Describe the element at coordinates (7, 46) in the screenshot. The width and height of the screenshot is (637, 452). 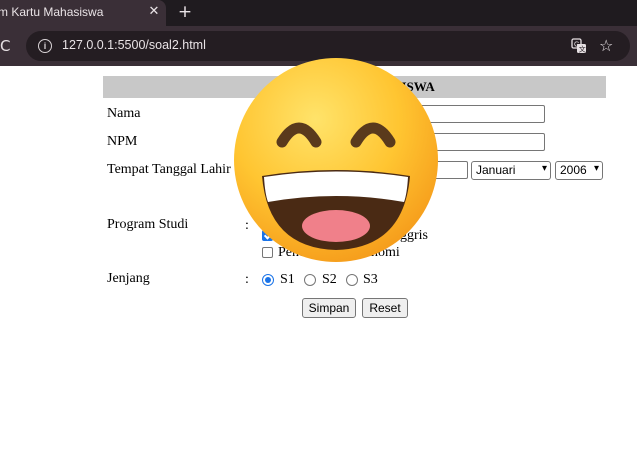
I see `reload-icon: C` at that location.